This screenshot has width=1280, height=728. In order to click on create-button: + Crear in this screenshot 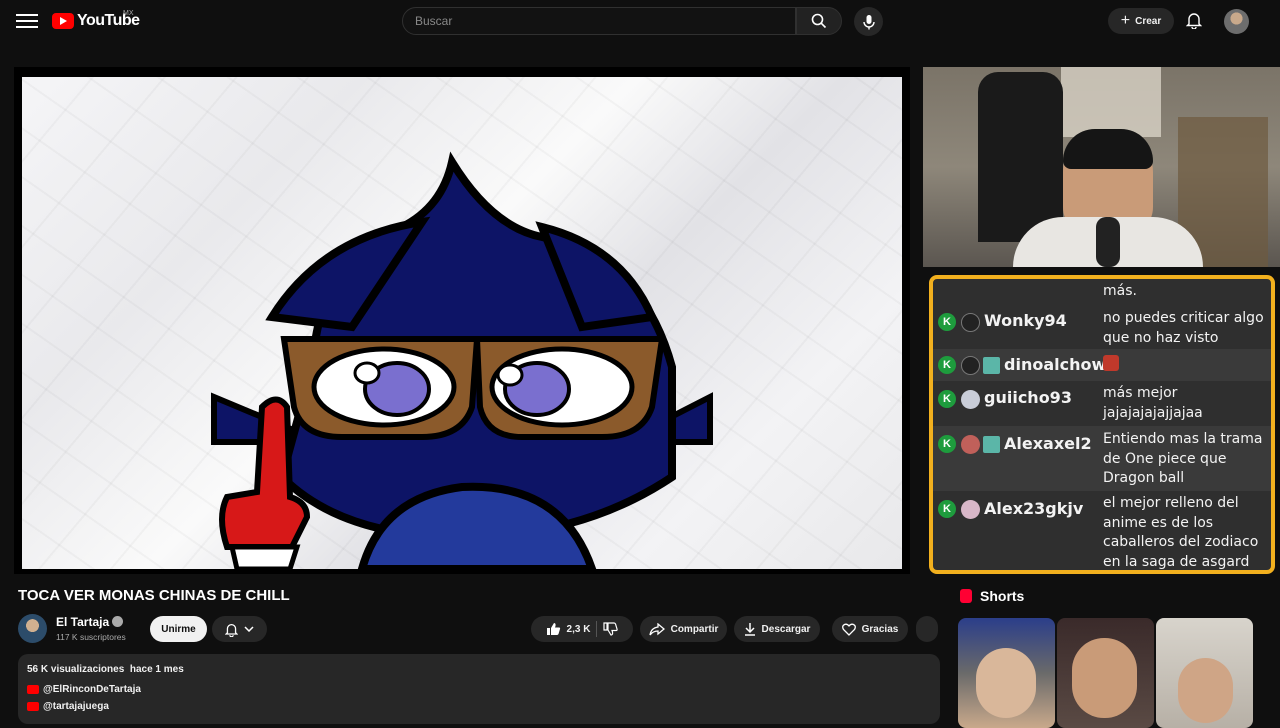, I will do `click(1141, 21)`.